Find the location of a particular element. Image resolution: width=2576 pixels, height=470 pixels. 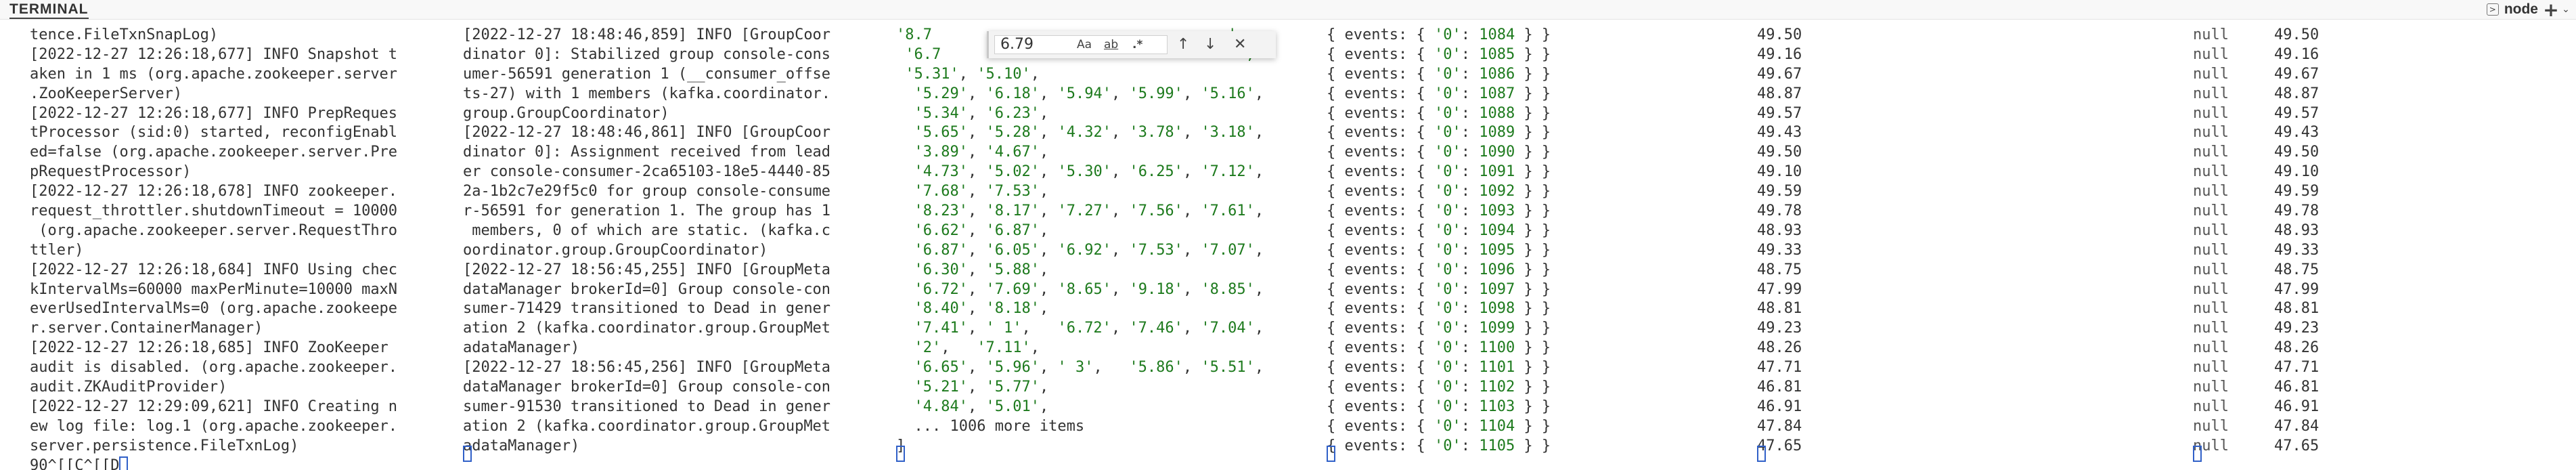

value-line: 48.75 is located at coordinates (1779, 269).